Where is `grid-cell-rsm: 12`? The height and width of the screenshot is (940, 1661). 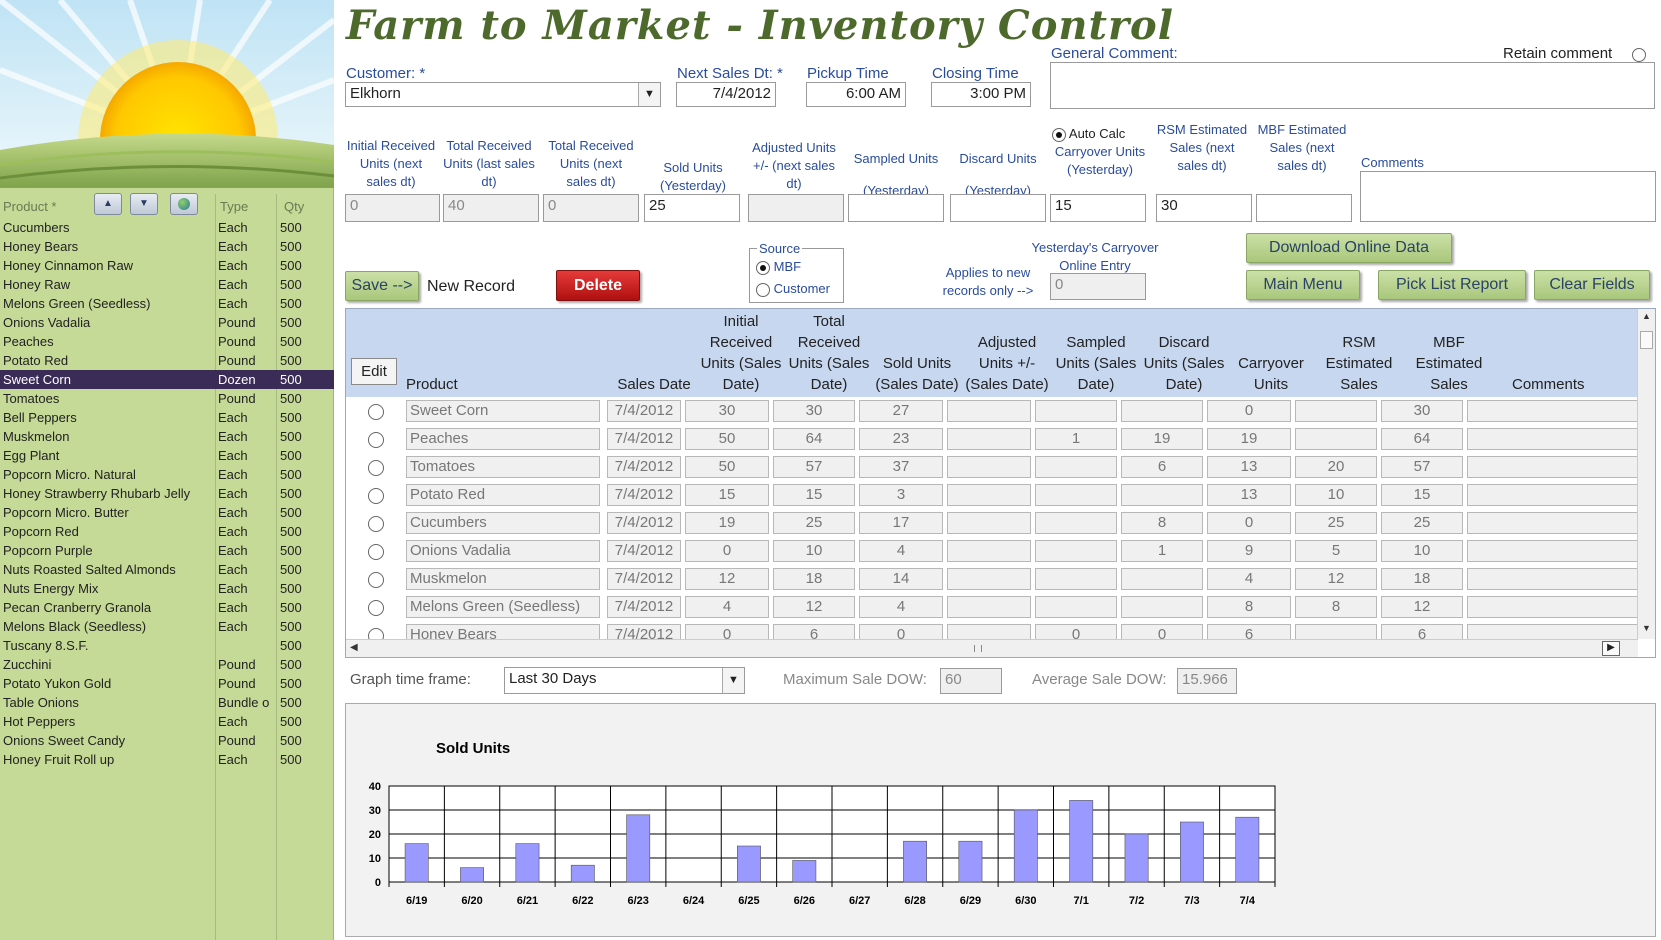
grid-cell-rsm: 12 is located at coordinates (1336, 579).